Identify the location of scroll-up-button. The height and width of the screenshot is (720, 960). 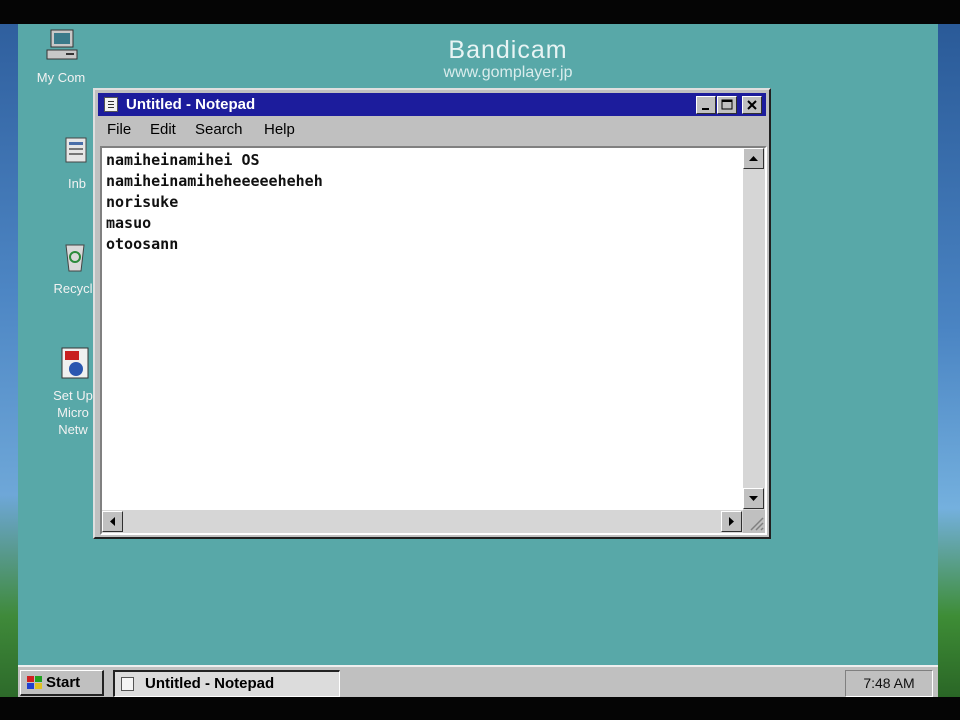
(753, 158).